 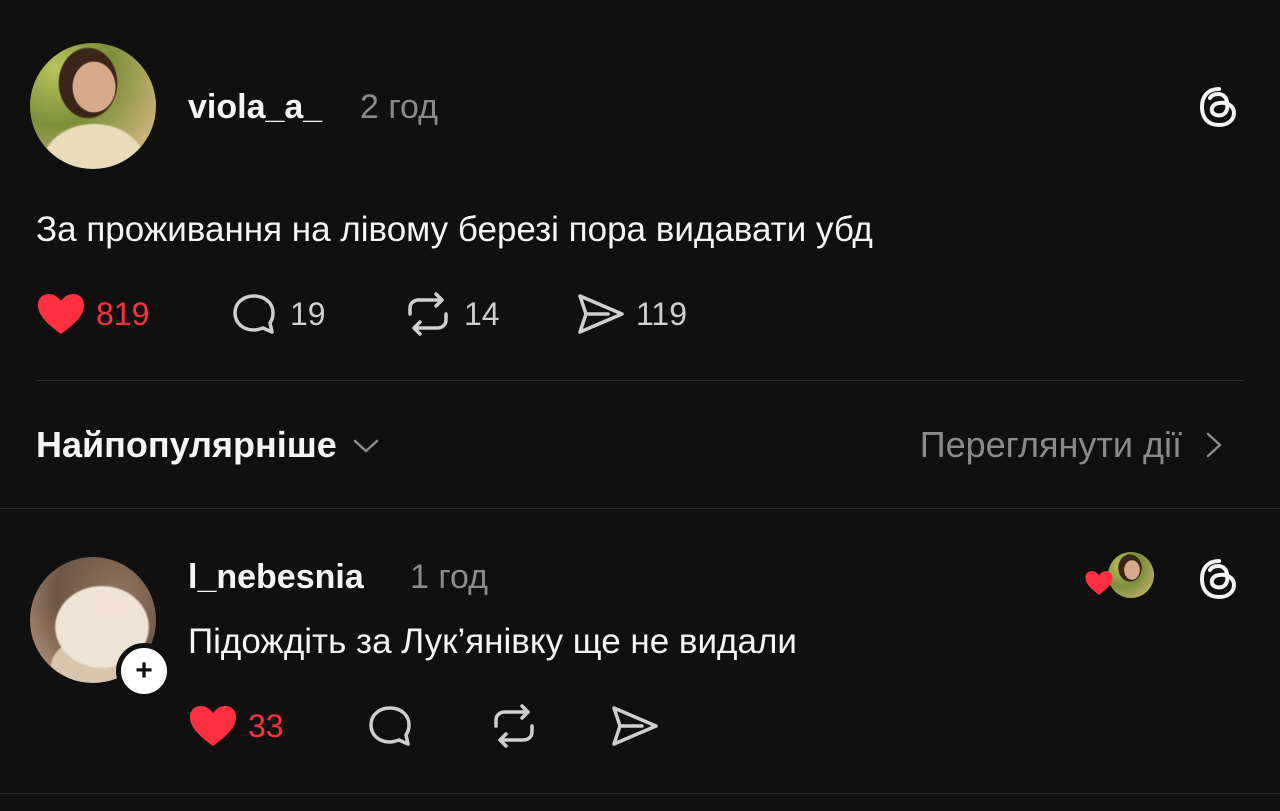 I want to click on post-author-avatar, so click(x=93, y=106).